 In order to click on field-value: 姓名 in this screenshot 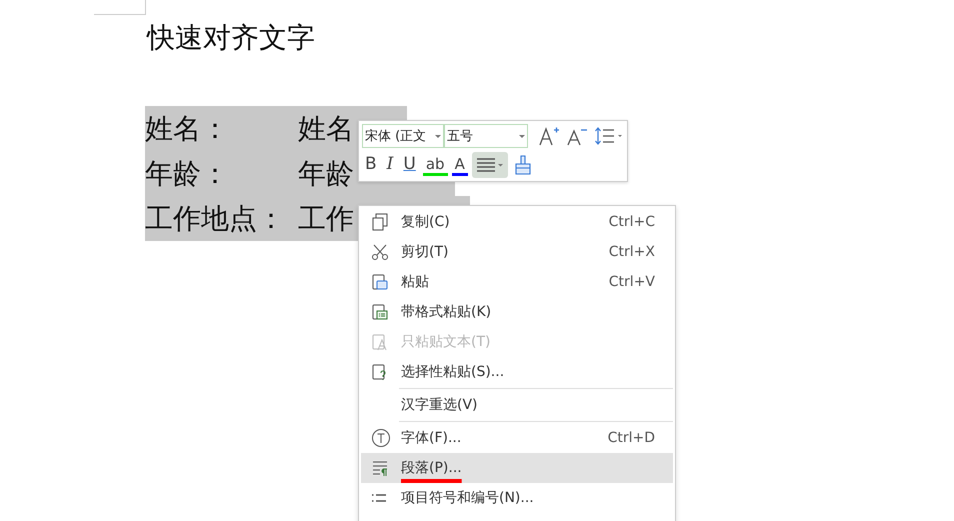, I will do `click(326, 128)`.